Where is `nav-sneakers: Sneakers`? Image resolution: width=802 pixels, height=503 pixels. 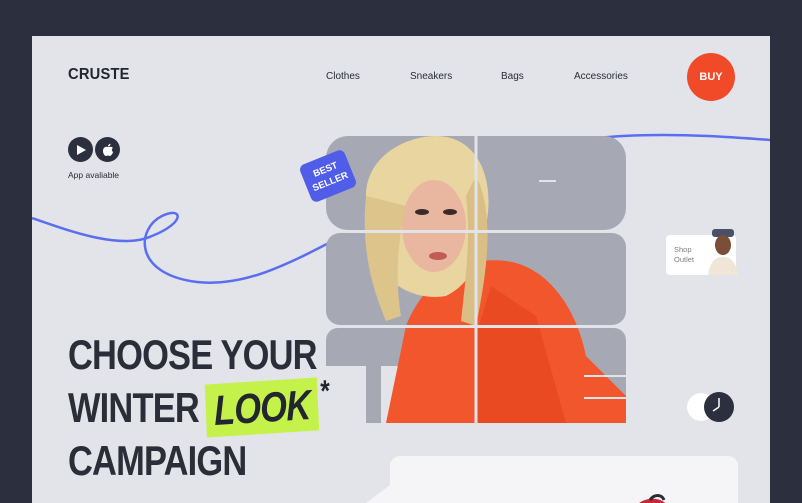 nav-sneakers: Sneakers is located at coordinates (431, 76).